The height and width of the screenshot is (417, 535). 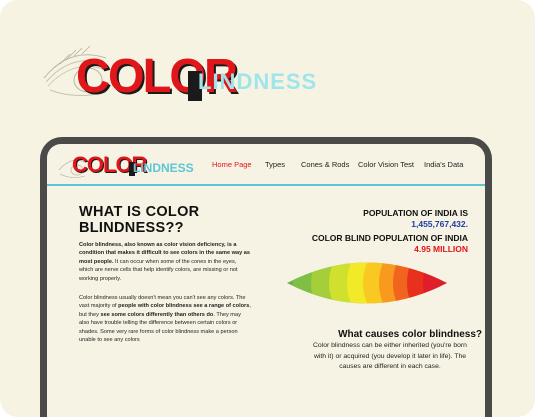 I want to click on hero-logo: COLOR LINDNESS, so click(x=190, y=73).